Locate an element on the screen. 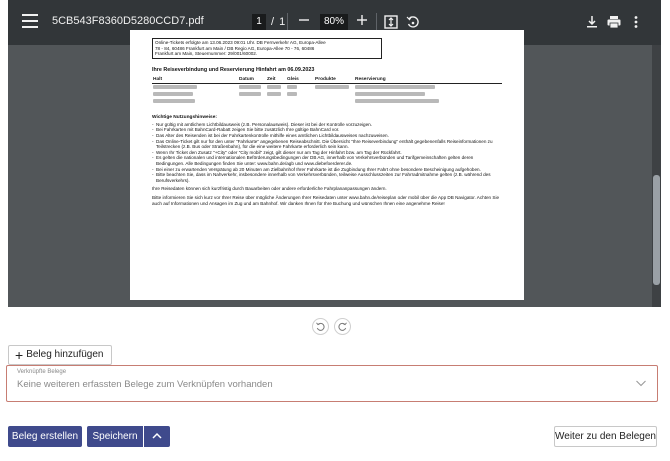 Image resolution: width=670 pixels, height=461 pixels. plus-icon: + is located at coordinates (19, 355).